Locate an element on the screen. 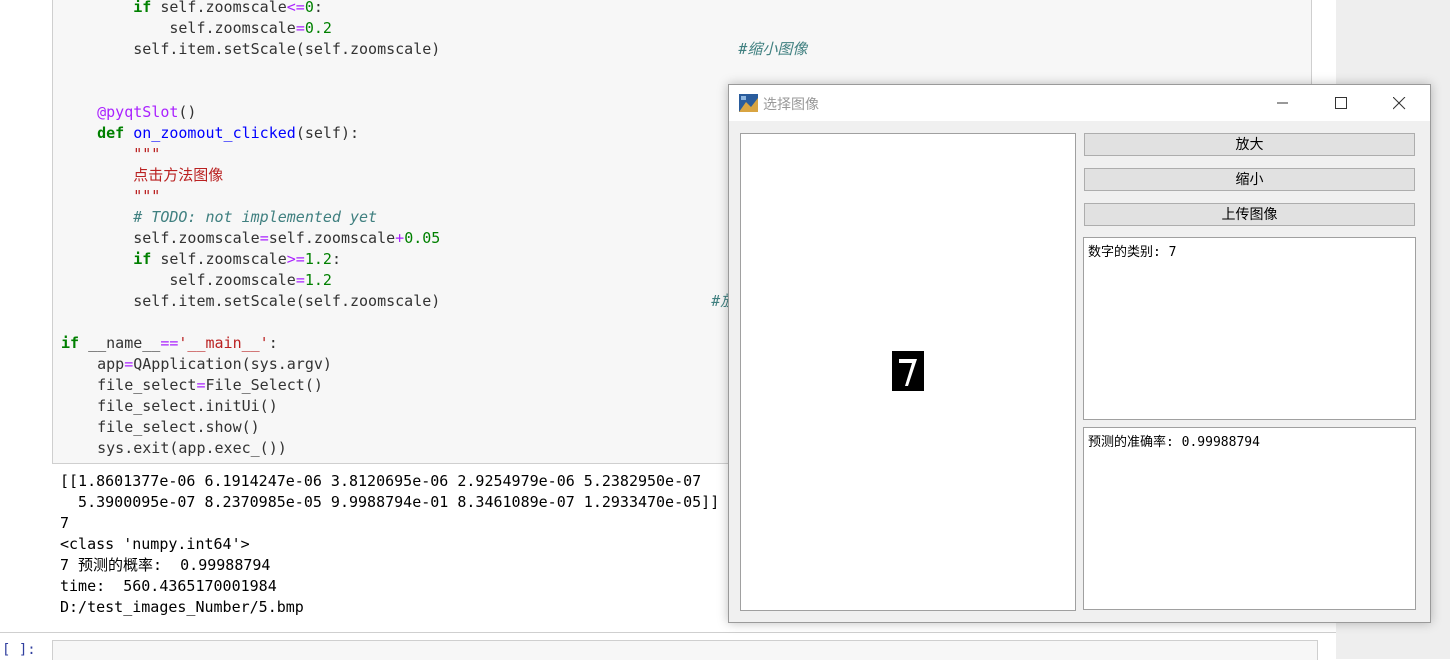 The image size is (1450, 660). code-token: 点击方法图像 is located at coordinates (178, 175).